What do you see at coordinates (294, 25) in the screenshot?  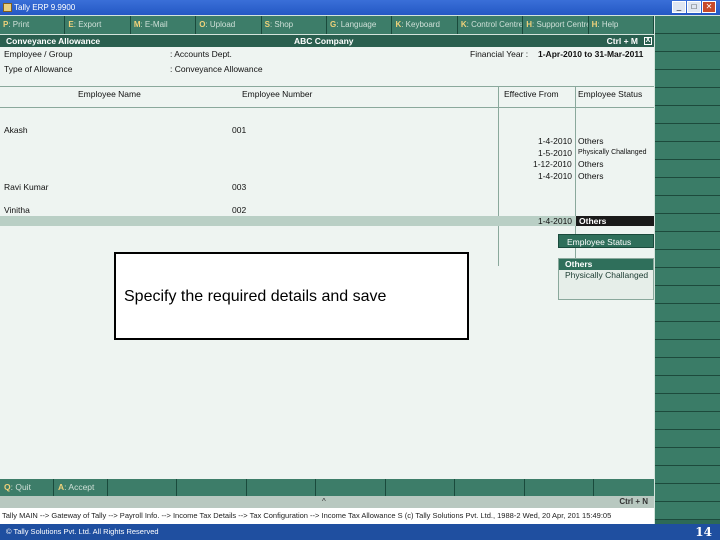 I see `menu-shop: S: Shop` at bounding box center [294, 25].